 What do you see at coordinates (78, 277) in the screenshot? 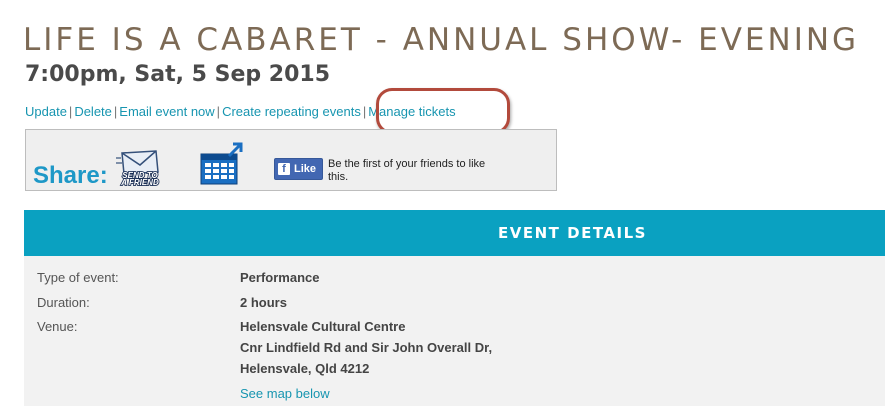
I see `type-of-event-label: Type of event:` at bounding box center [78, 277].